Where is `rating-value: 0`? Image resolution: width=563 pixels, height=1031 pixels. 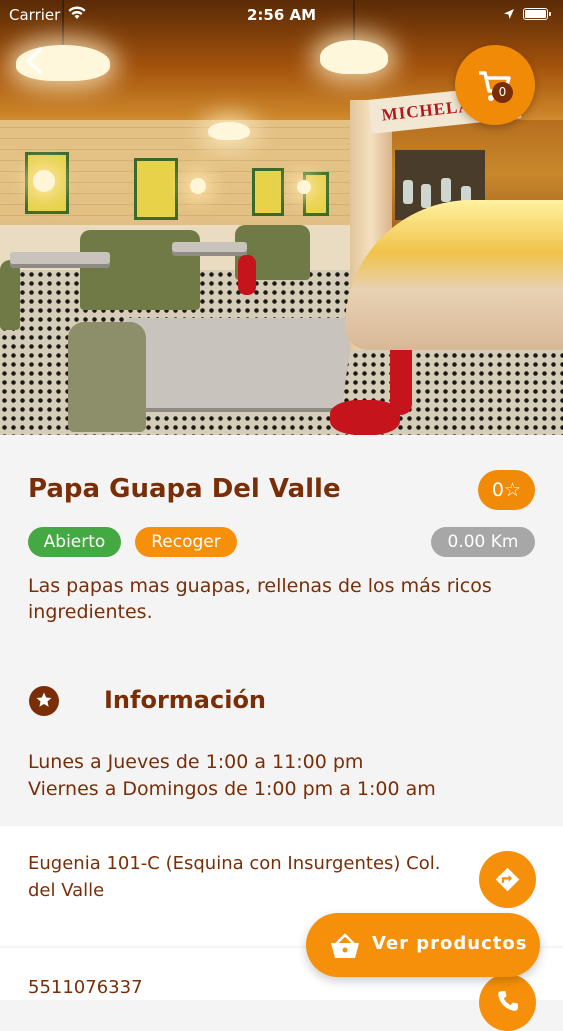 rating-value: 0 is located at coordinates (498, 490).